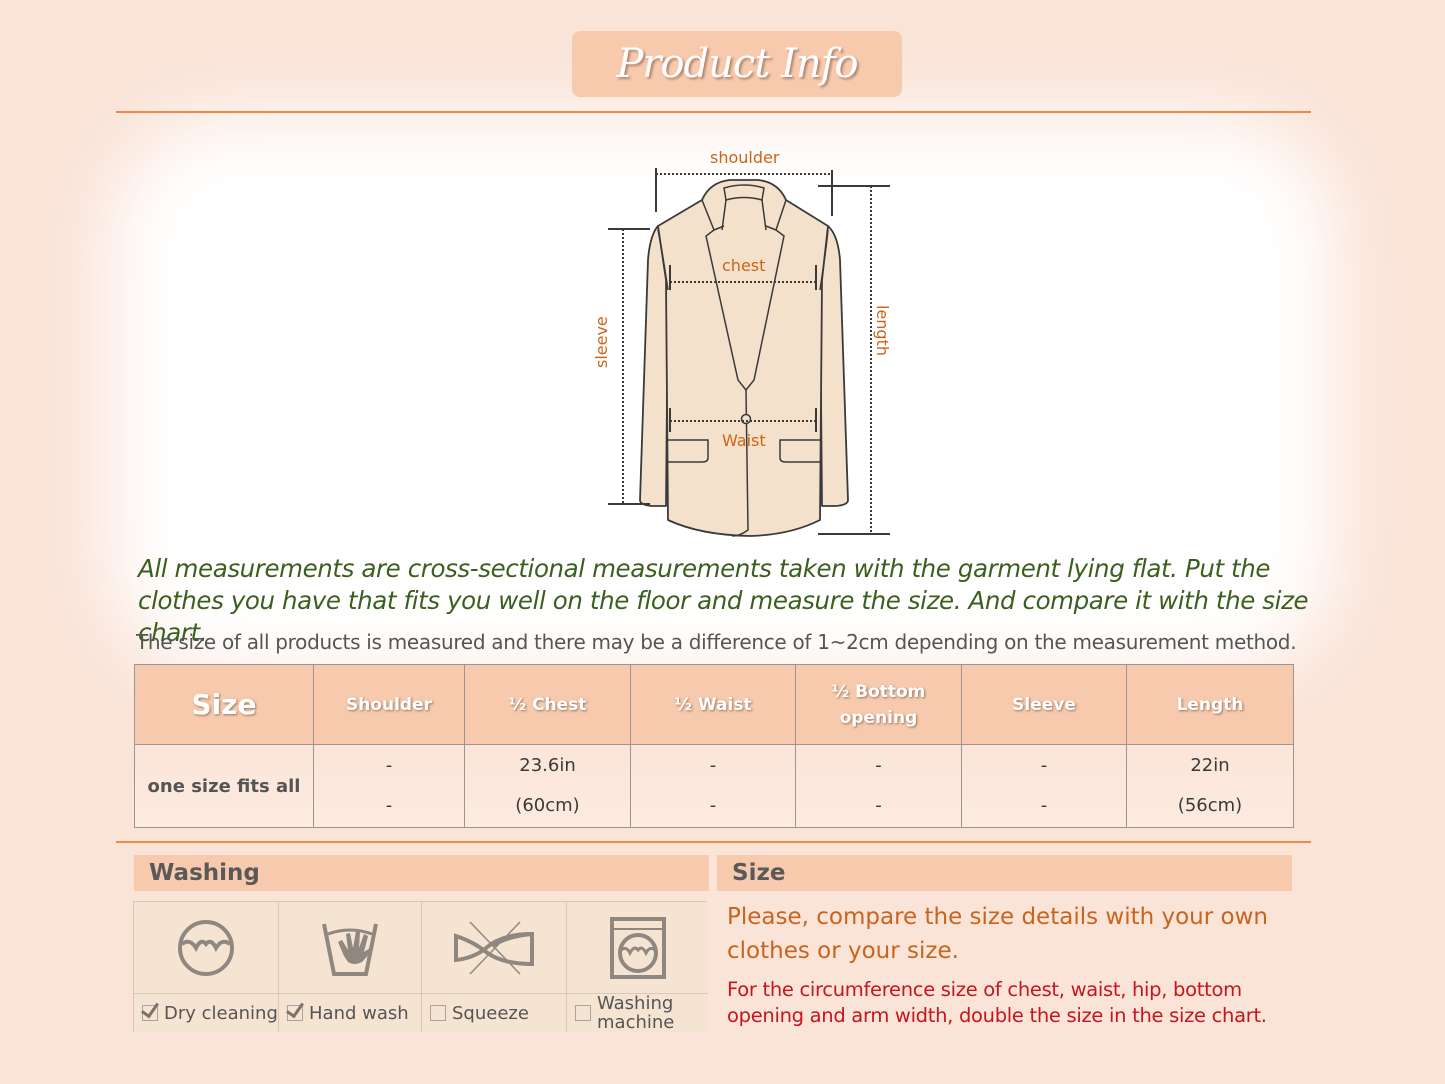  I want to click on washing-section-header: Washing, so click(421, 873).